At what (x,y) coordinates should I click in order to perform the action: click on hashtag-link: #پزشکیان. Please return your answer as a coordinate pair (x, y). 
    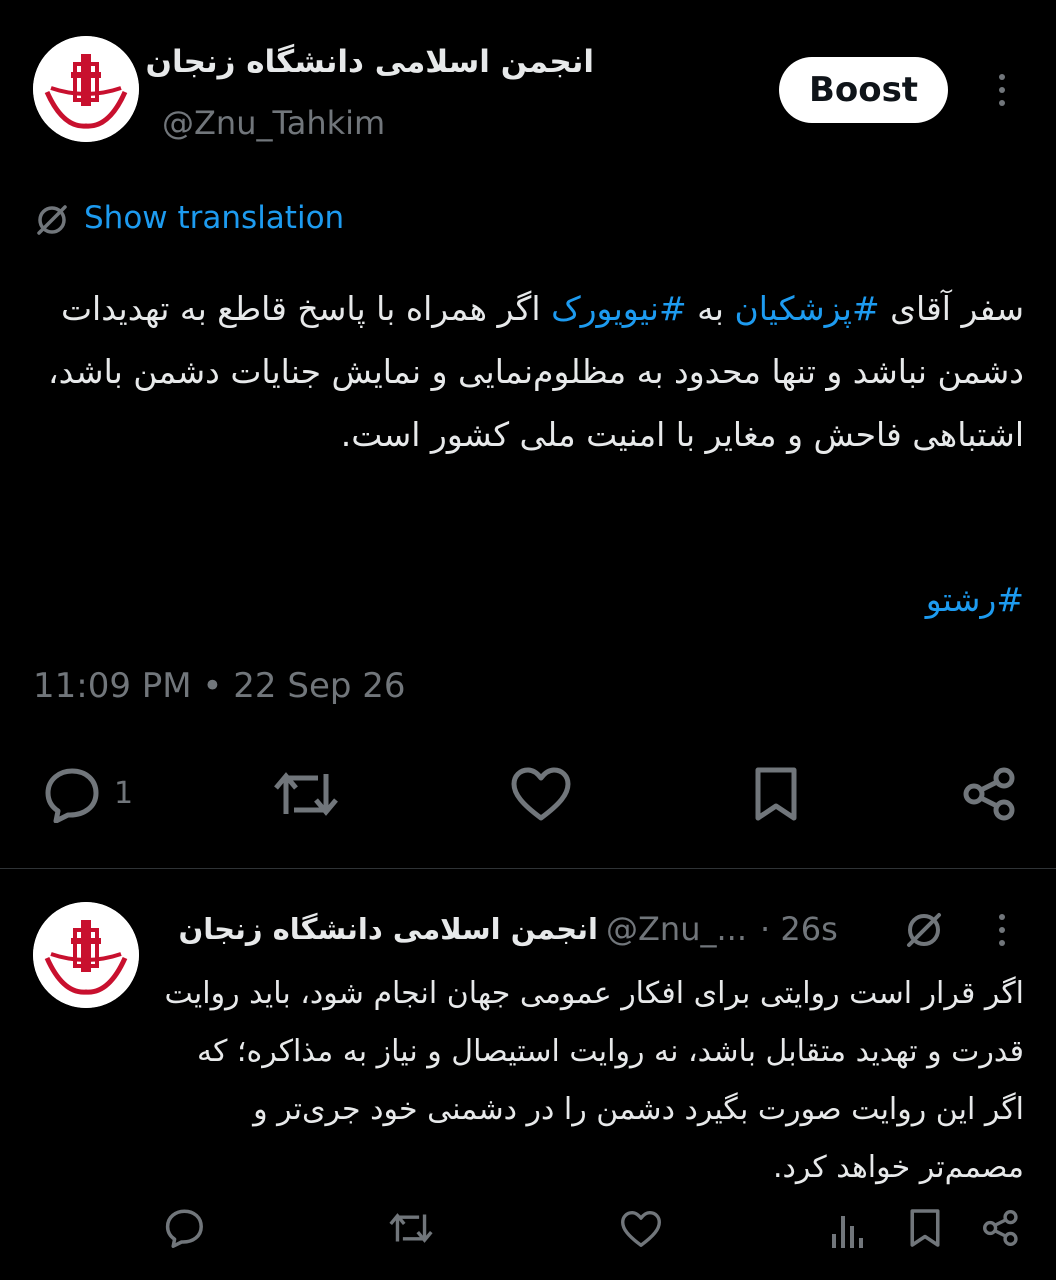
    Looking at the image, I should click on (806, 308).